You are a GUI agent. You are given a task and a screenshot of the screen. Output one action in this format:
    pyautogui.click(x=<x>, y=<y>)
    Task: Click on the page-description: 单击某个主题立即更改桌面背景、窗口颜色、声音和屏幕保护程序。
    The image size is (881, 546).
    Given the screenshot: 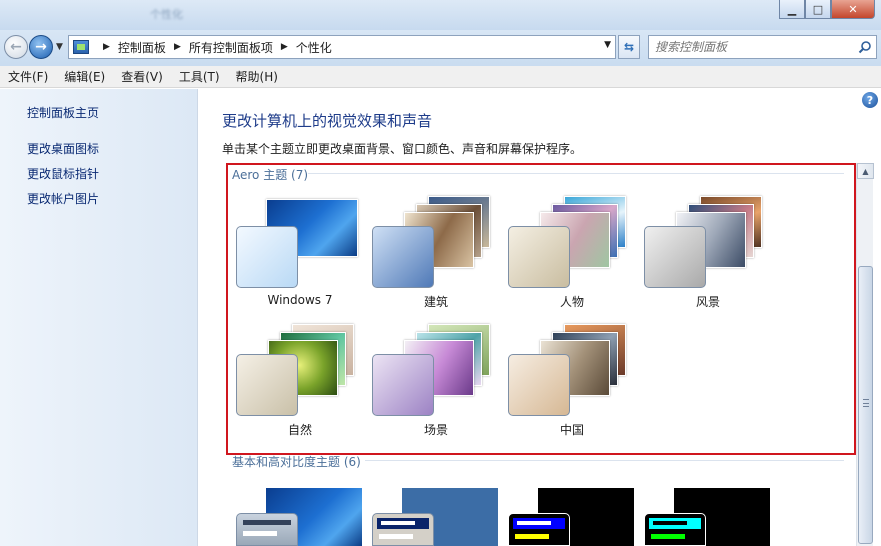 What is the action you would take?
    pyautogui.click(x=402, y=149)
    